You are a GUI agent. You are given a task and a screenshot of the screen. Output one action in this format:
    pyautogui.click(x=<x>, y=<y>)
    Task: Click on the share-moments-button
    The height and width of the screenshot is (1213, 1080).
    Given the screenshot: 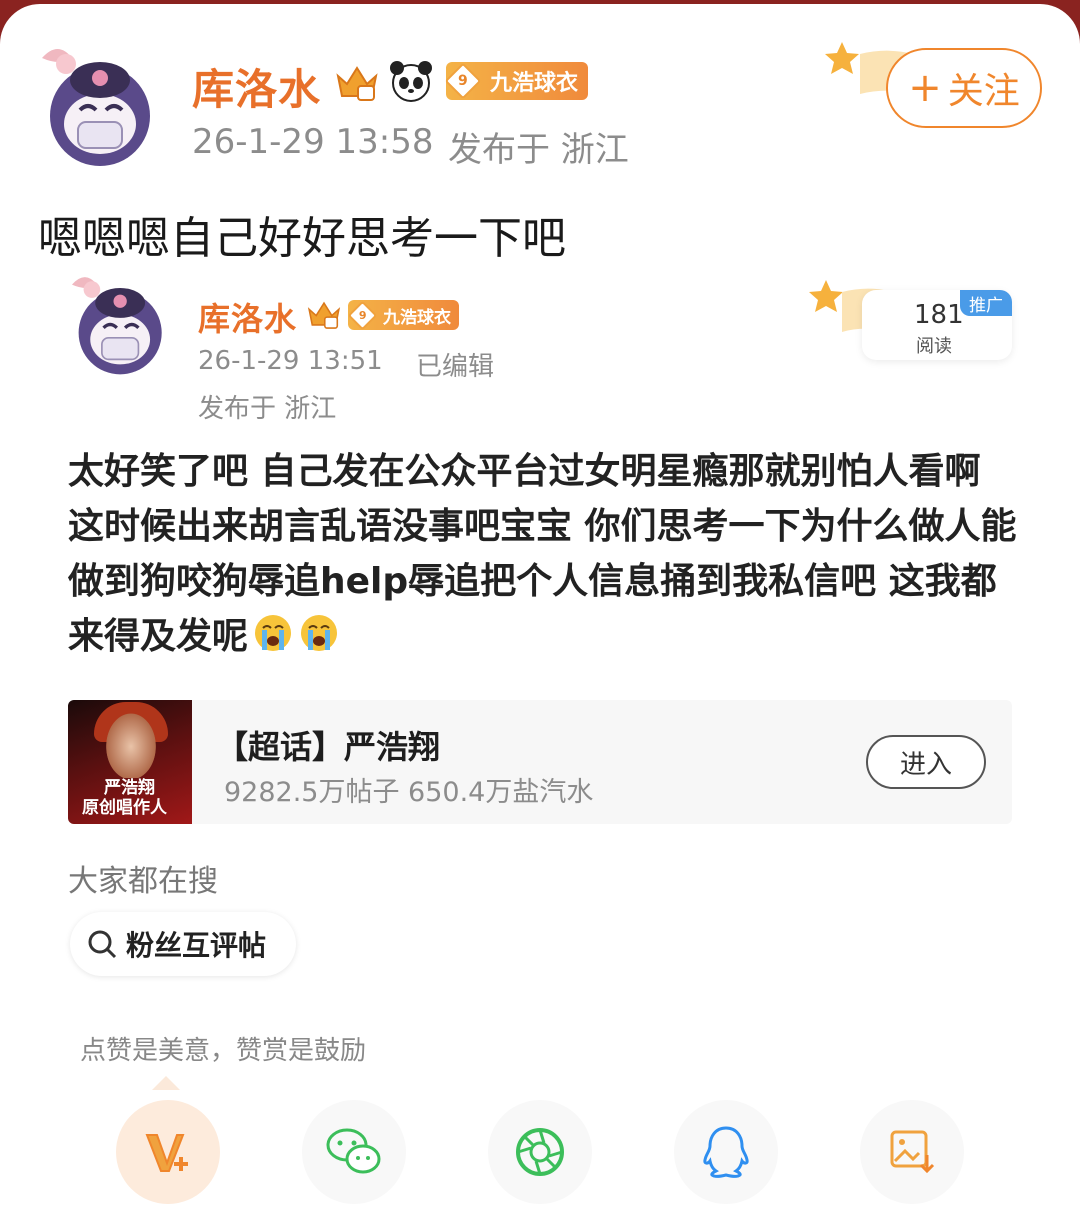 What is the action you would take?
    pyautogui.click(x=540, y=1152)
    